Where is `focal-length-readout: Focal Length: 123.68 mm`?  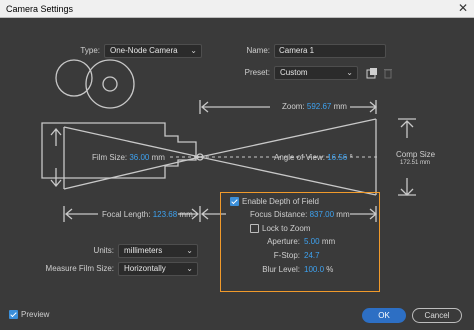 focal-length-readout: Focal Length: 123.68 mm is located at coordinates (147, 214).